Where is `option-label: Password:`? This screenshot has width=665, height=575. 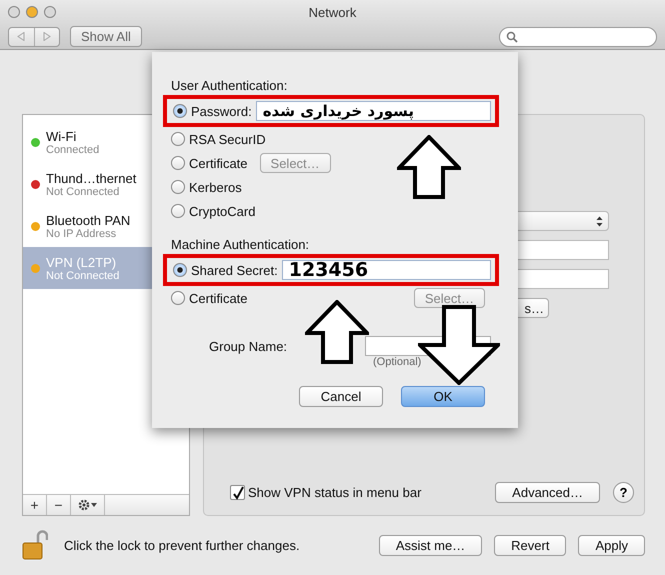
option-label: Password: is located at coordinates (221, 111).